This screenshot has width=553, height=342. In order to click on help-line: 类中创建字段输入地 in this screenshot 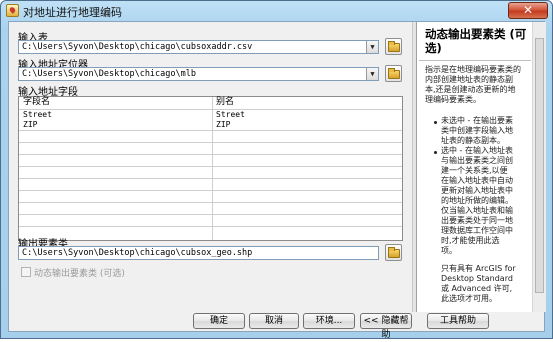, I will do `click(477, 130)`.